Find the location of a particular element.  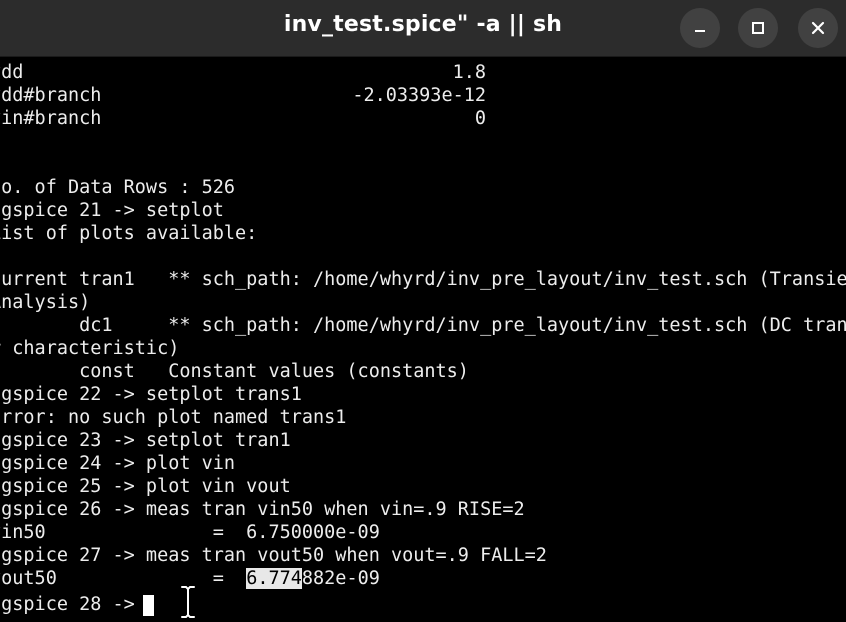

plot-entry-tran1-continued: Analysis) is located at coordinates (45, 302).